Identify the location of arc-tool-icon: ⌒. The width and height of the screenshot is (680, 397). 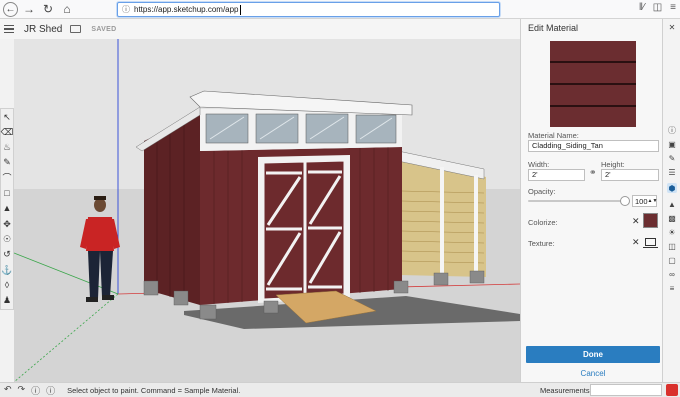
(7, 178).